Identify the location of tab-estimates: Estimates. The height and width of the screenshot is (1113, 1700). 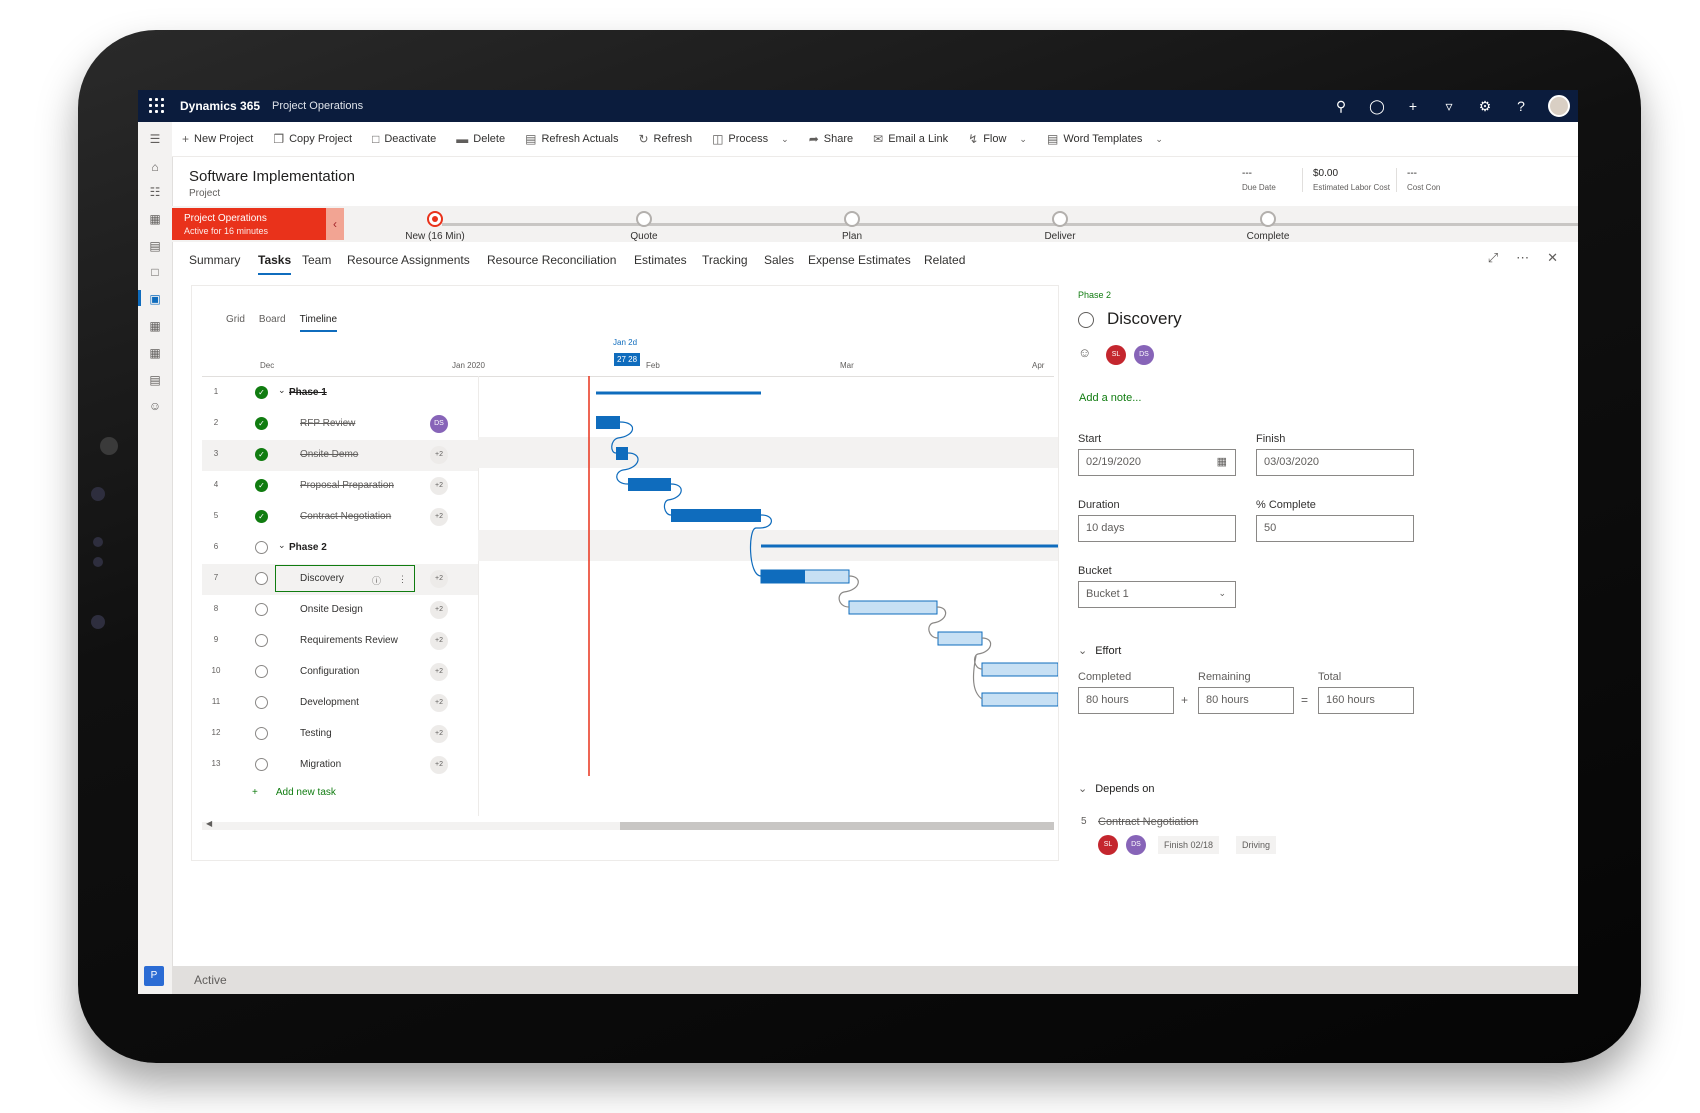
(660, 260).